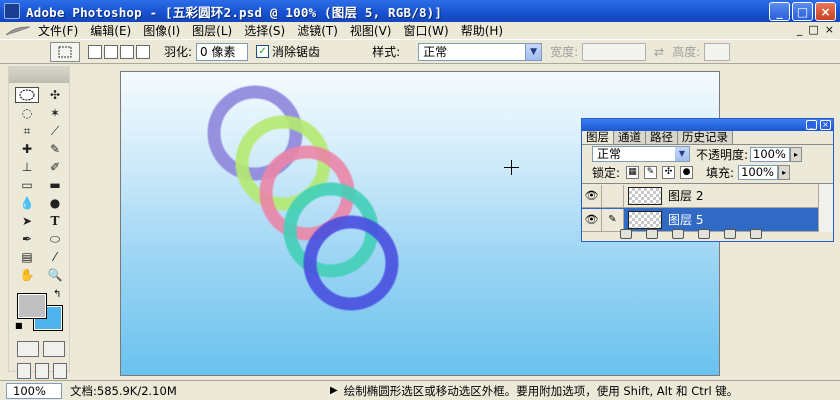 The image size is (840, 400). Describe the element at coordinates (825, 11) in the screenshot. I see `close-button: ×` at that location.